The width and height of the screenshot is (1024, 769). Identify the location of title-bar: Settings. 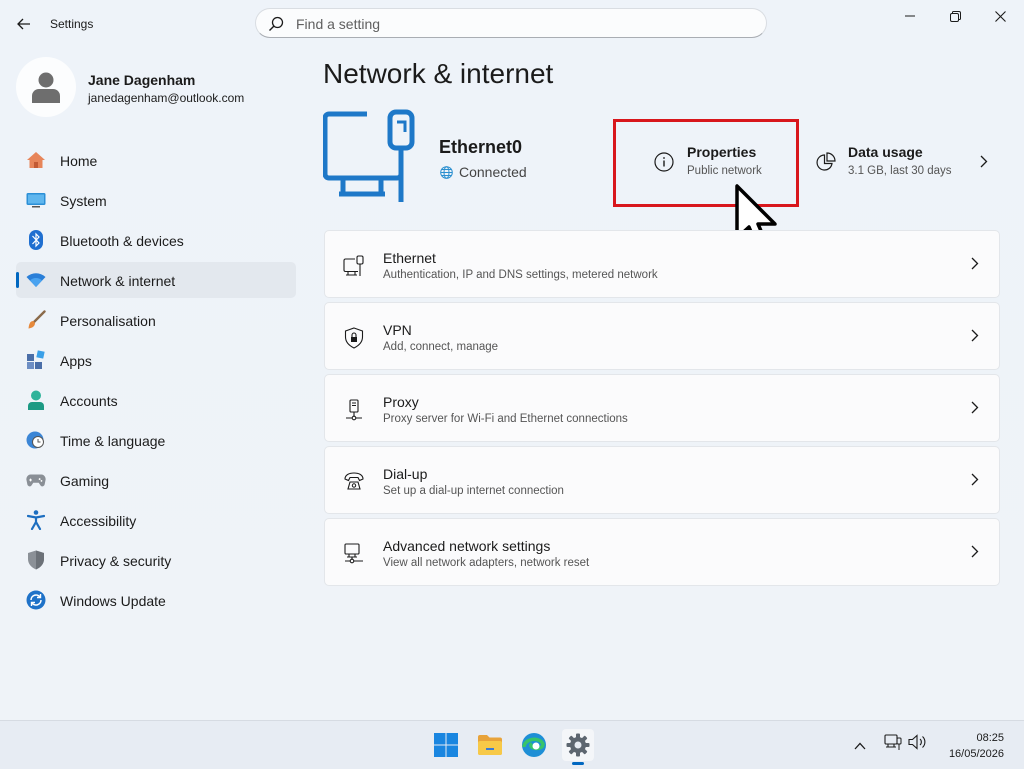
(512, 24).